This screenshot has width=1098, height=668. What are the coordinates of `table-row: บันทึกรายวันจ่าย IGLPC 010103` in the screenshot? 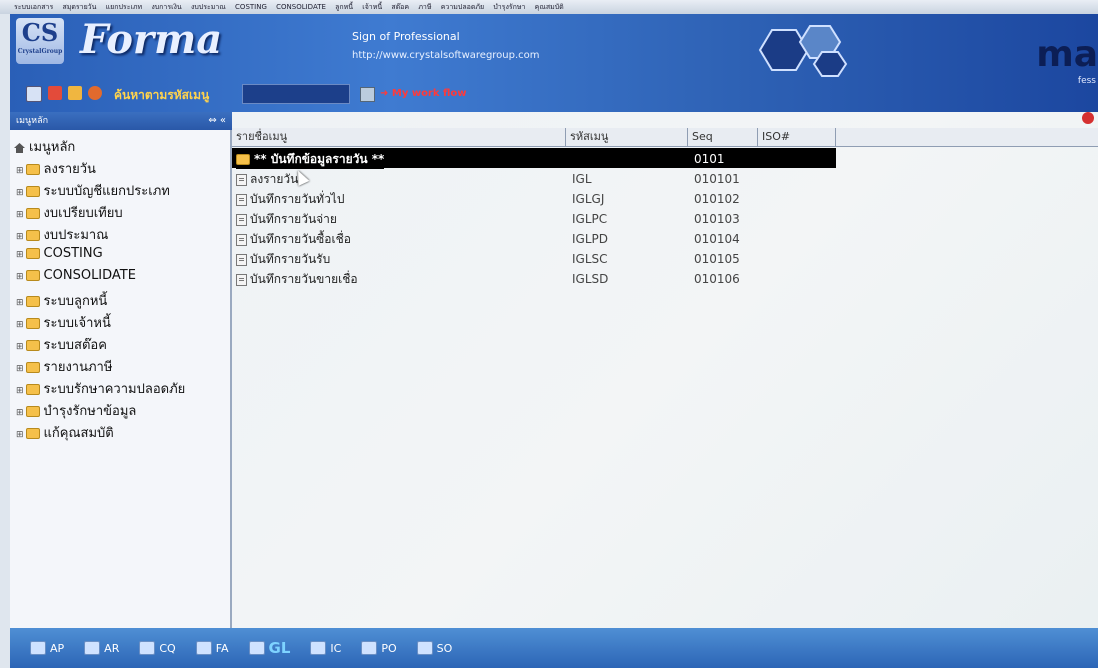 It's located at (665, 218).